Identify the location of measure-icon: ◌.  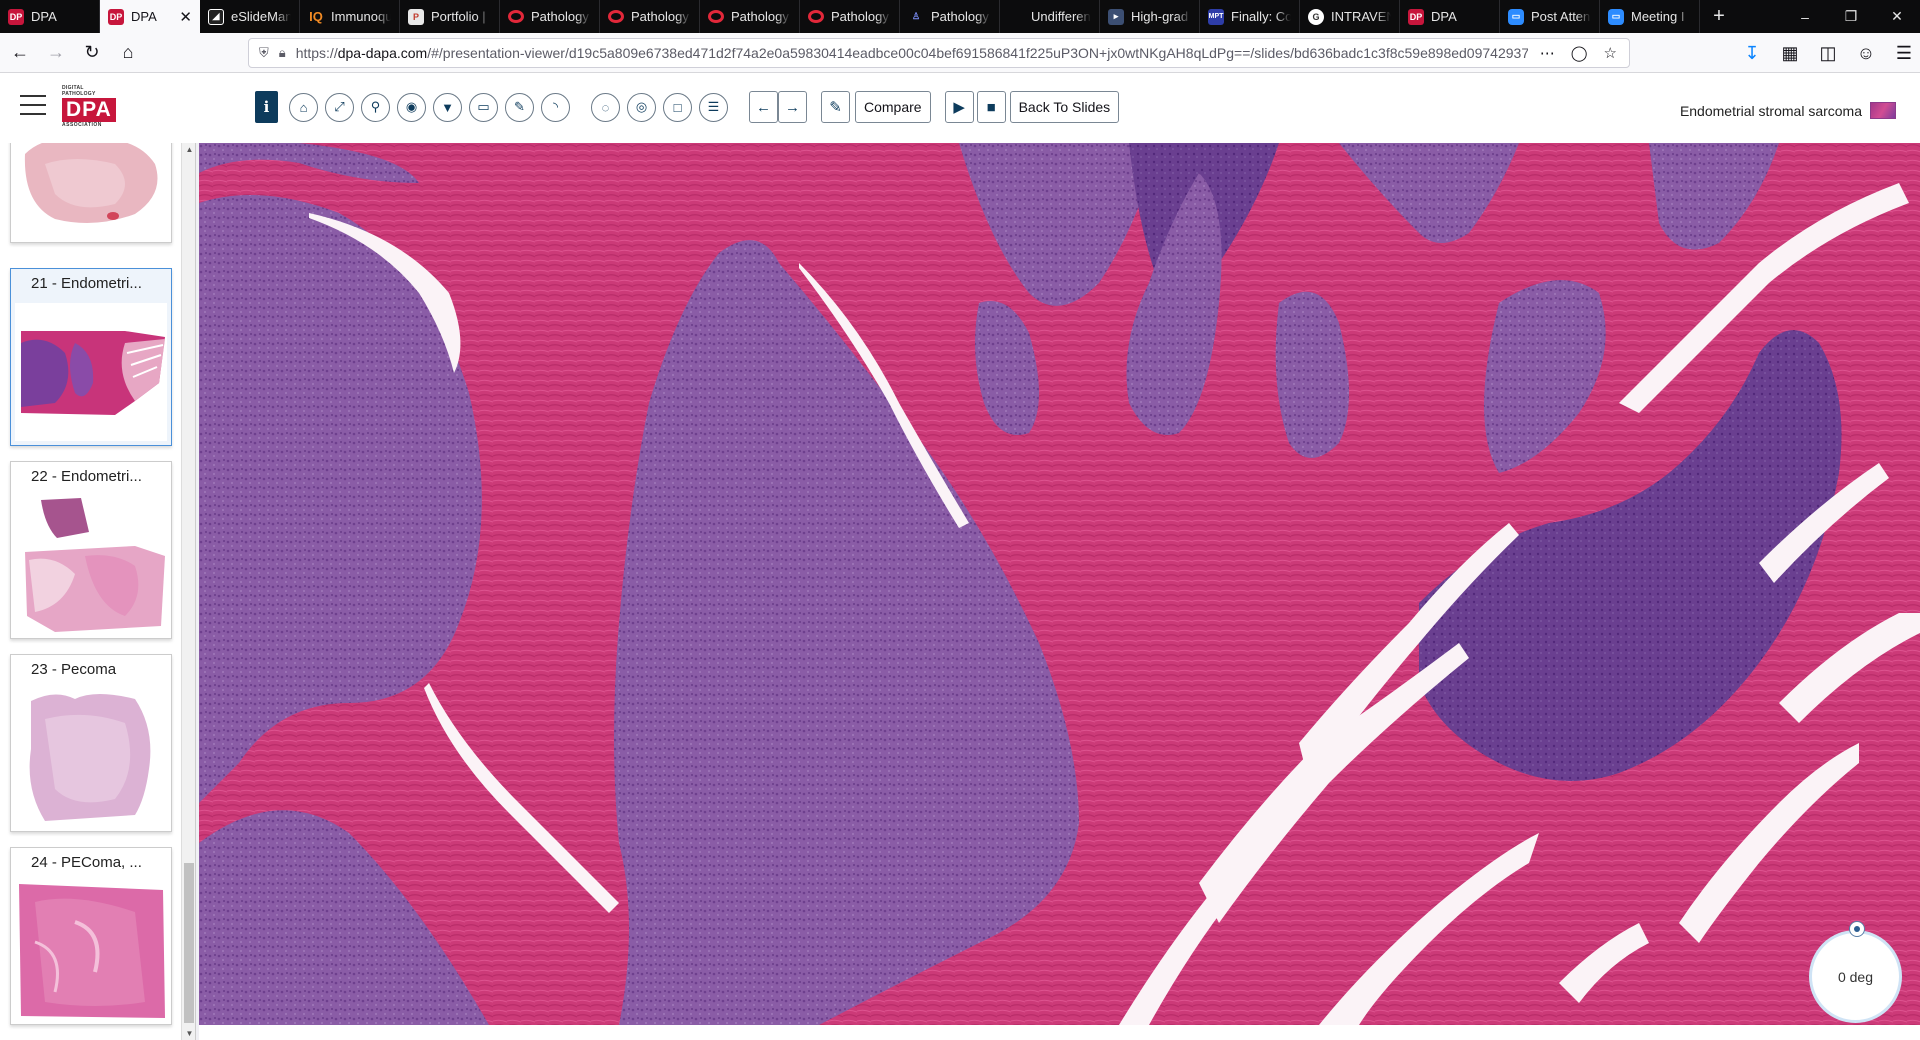
(605, 107).